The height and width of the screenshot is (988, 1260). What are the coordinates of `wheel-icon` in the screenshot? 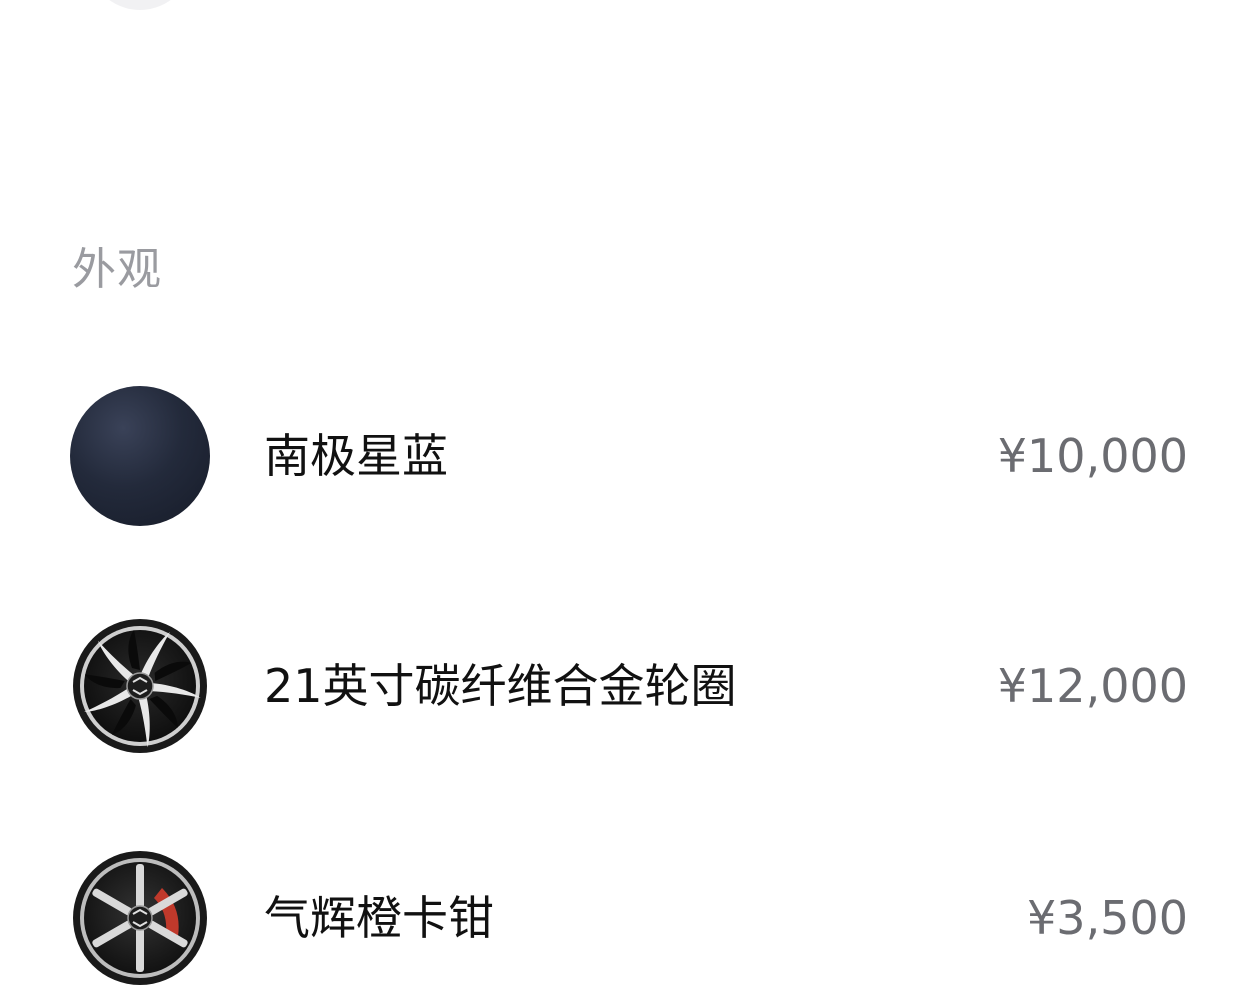 It's located at (140, 686).